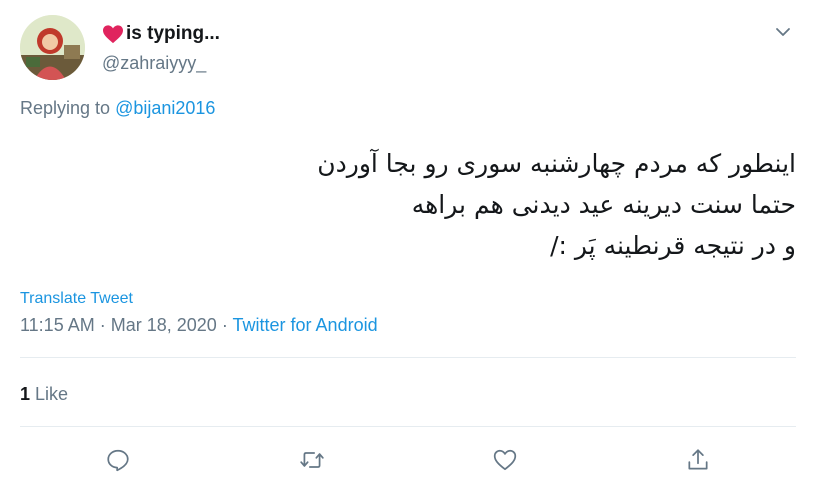  Describe the element at coordinates (25, 394) in the screenshot. I see `like-count-value: 1` at that location.